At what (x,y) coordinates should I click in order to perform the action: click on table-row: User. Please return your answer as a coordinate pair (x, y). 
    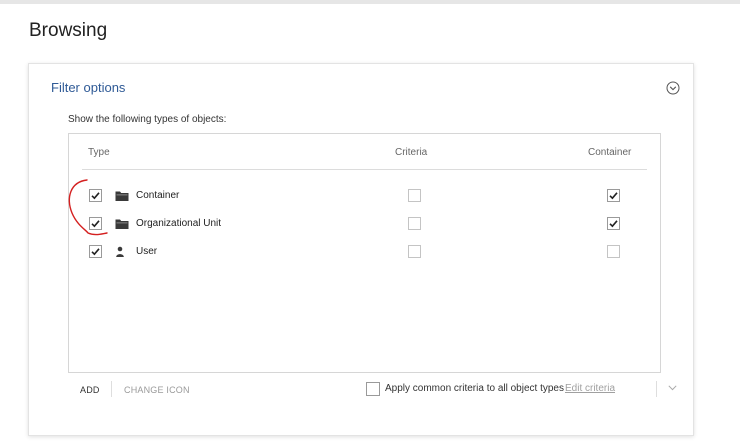
    Looking at the image, I should click on (364, 253).